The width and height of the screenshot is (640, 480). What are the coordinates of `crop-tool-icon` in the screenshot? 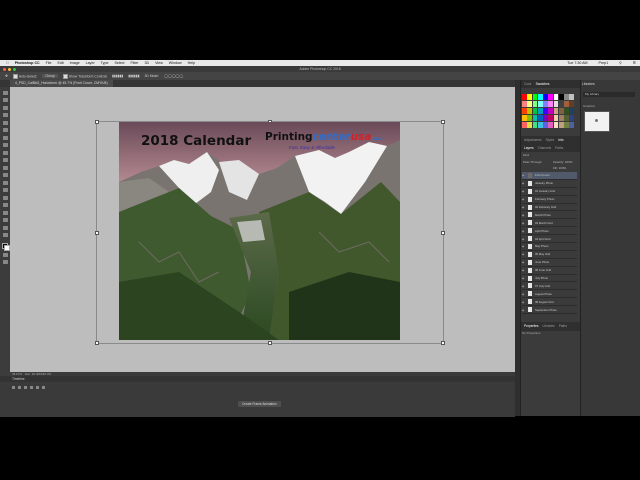 It's located at (5, 122).